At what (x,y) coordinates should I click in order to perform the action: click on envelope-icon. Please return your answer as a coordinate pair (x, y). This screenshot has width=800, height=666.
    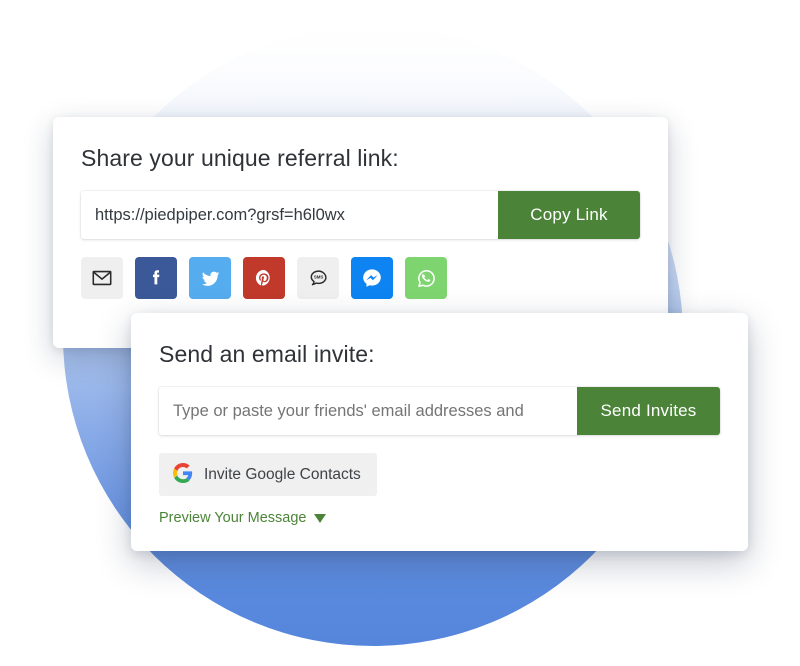
    Looking at the image, I should click on (102, 278).